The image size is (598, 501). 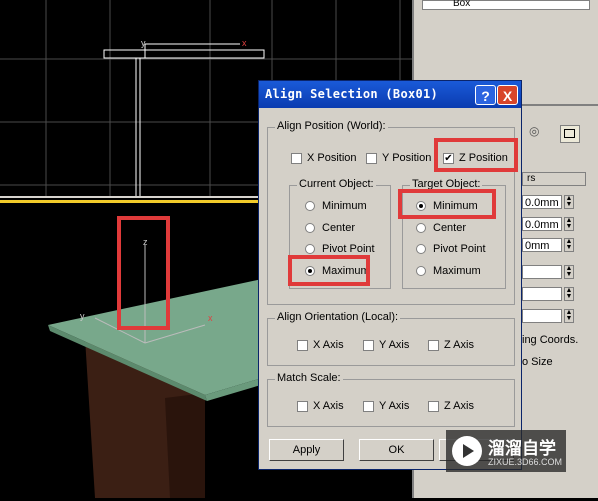 I want to click on scale-y-box, so click(x=368, y=406).